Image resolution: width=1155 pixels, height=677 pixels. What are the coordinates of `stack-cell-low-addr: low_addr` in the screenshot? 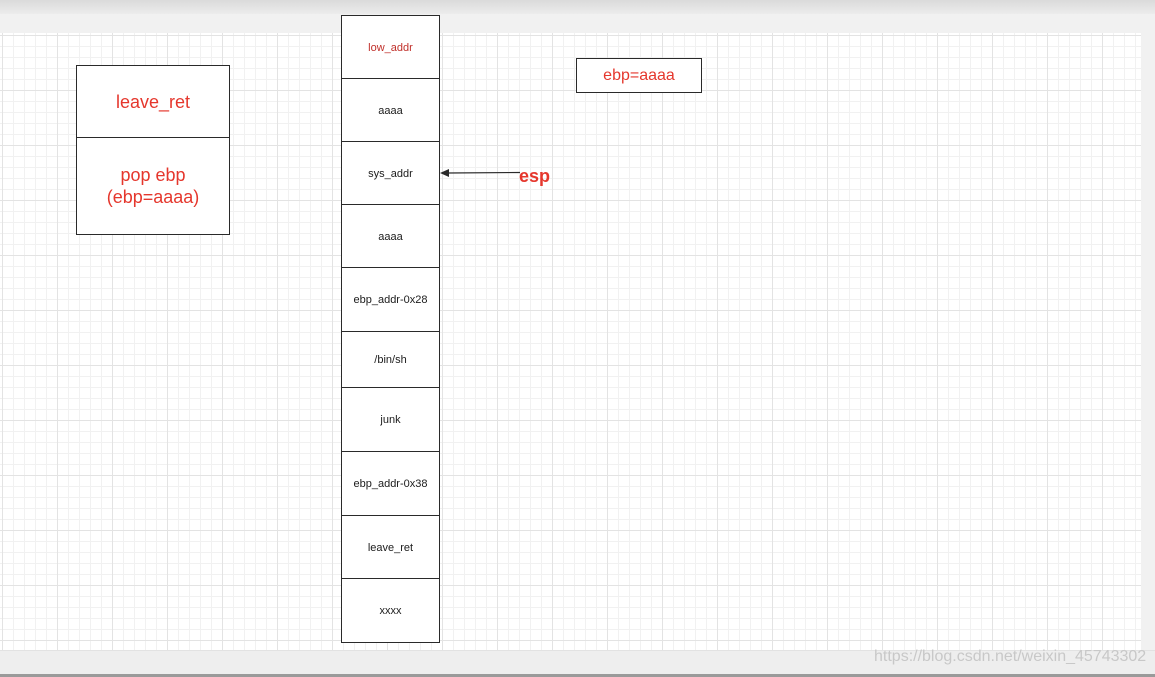 It's located at (390, 47).